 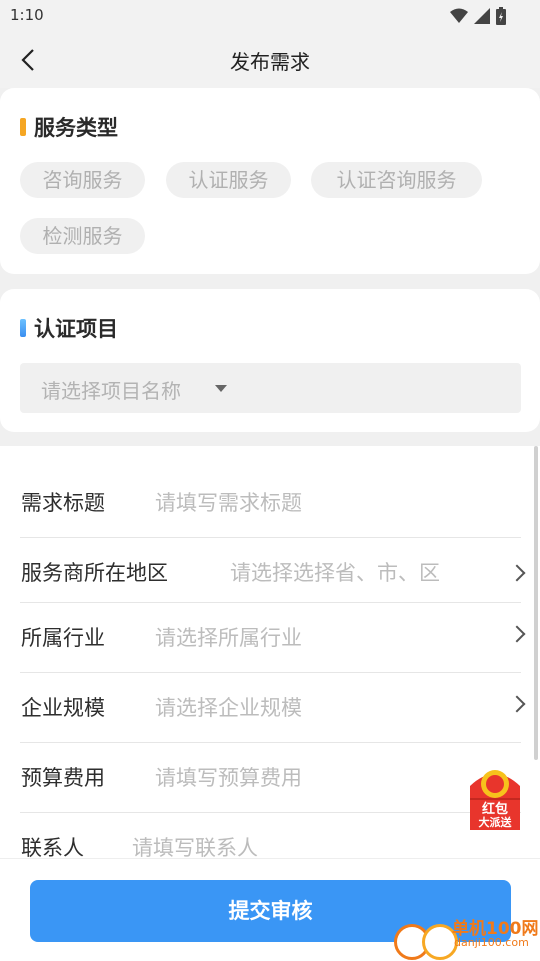 I want to click on chip-testing: 检测服务, so click(x=82, y=236).